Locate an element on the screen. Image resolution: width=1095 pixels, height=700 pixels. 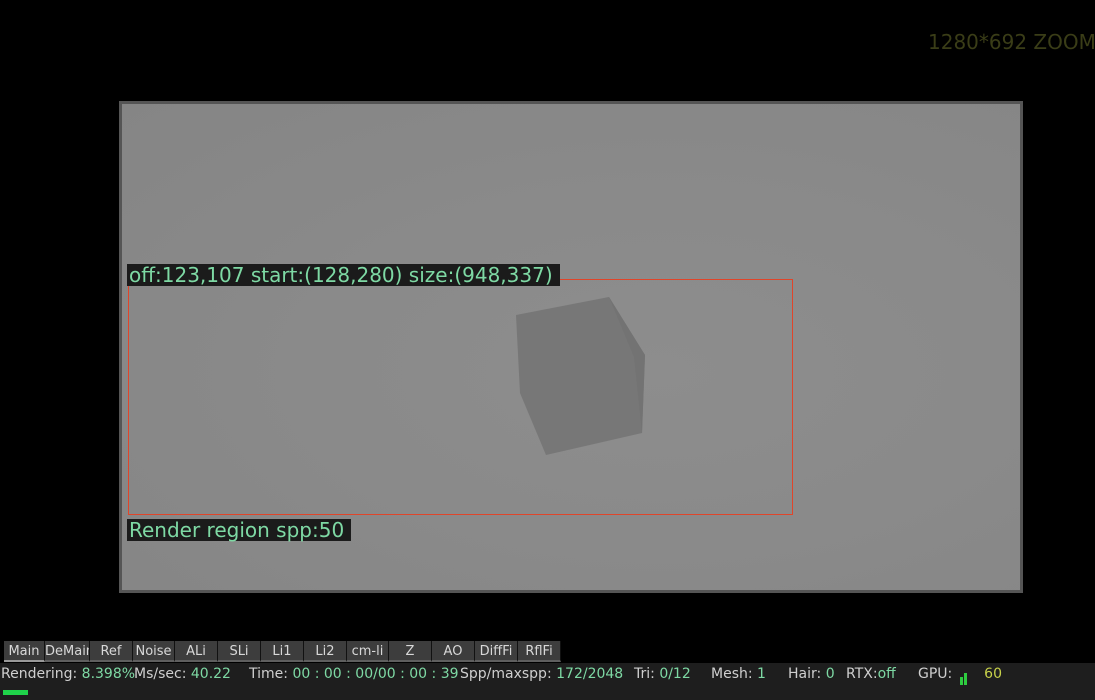
region-spp-label: Render region spp:50 is located at coordinates (239, 530).